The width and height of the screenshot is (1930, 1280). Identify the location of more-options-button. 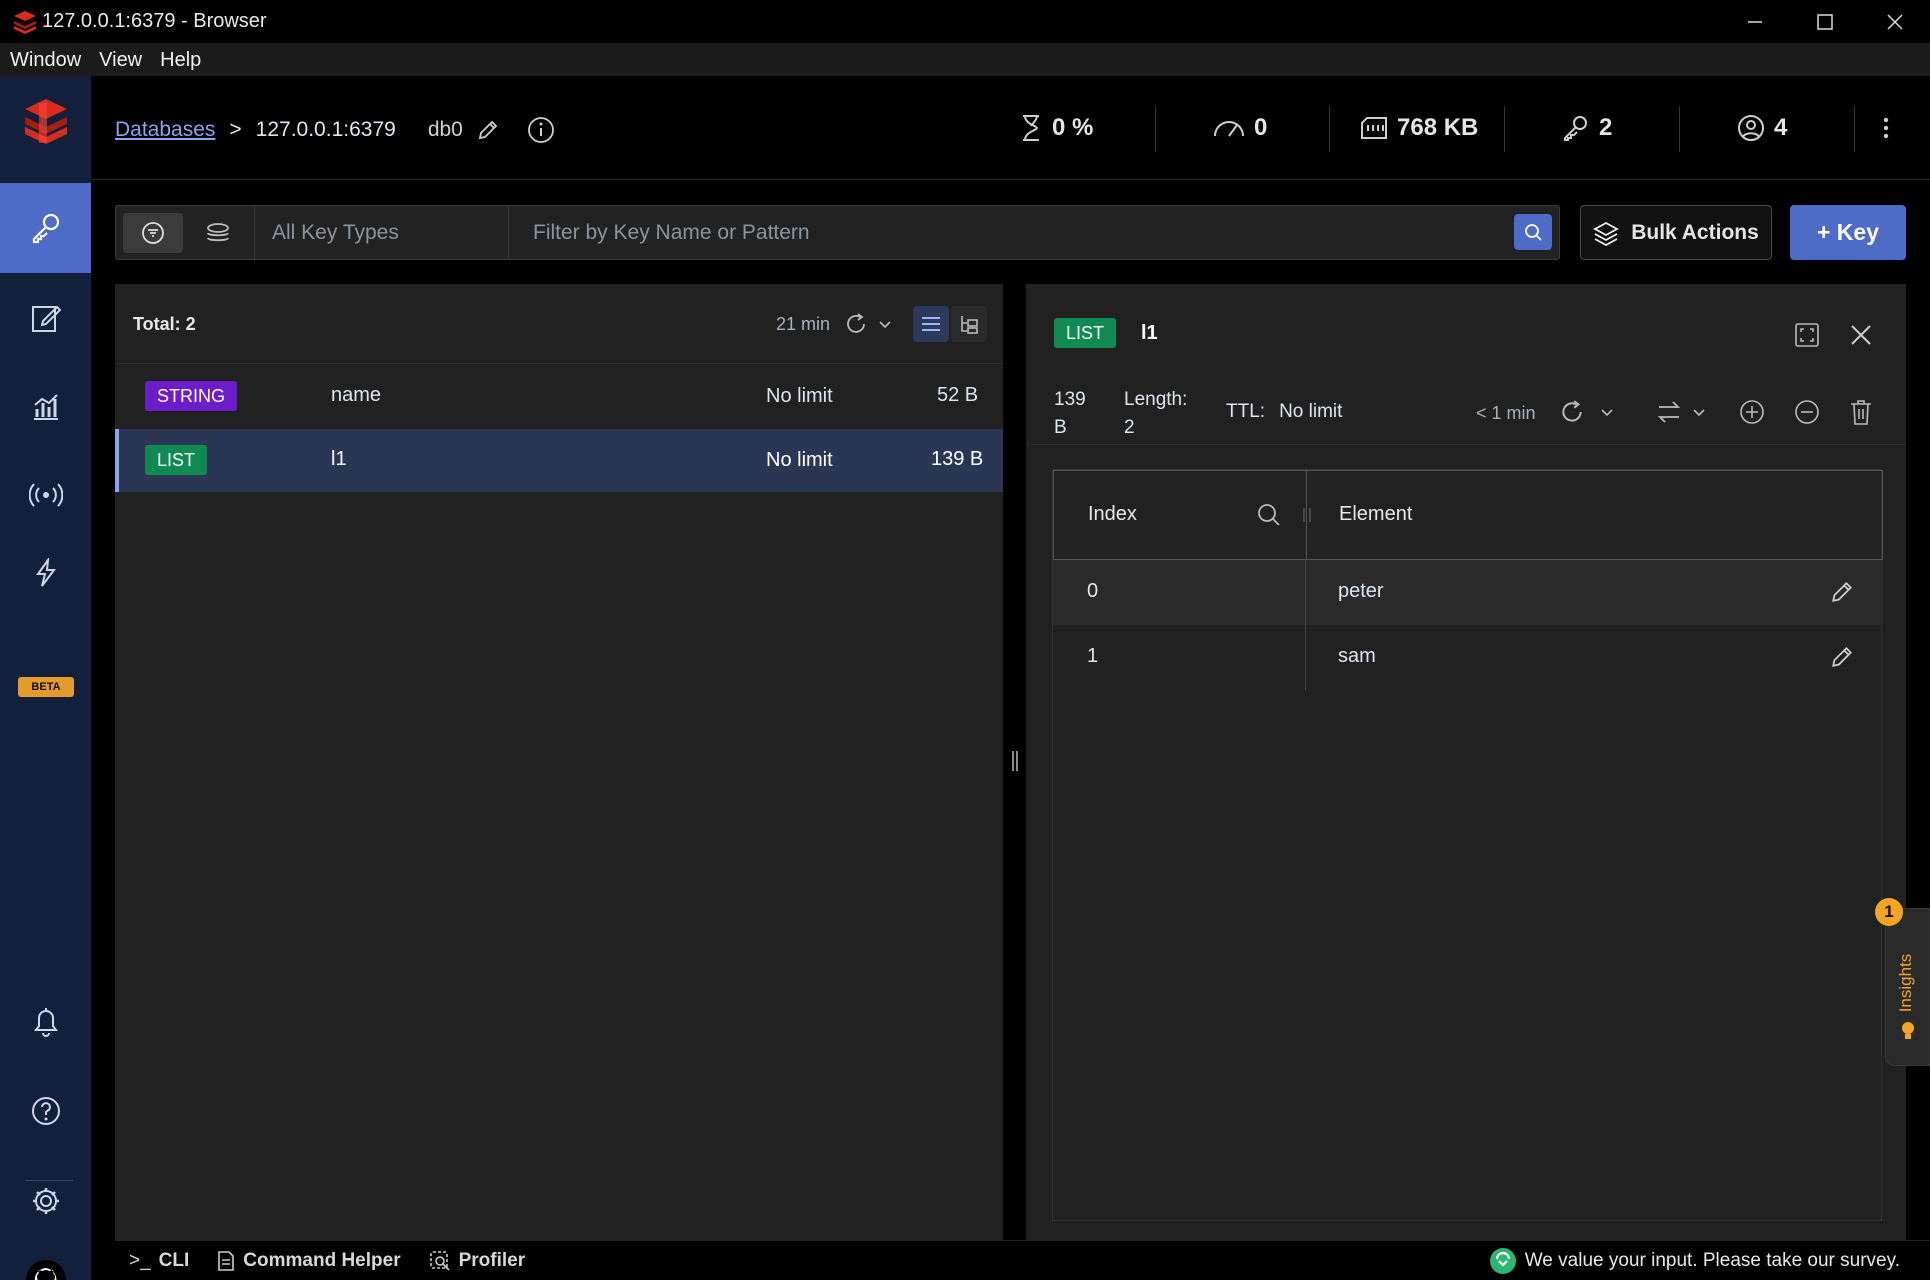
(1886, 128).